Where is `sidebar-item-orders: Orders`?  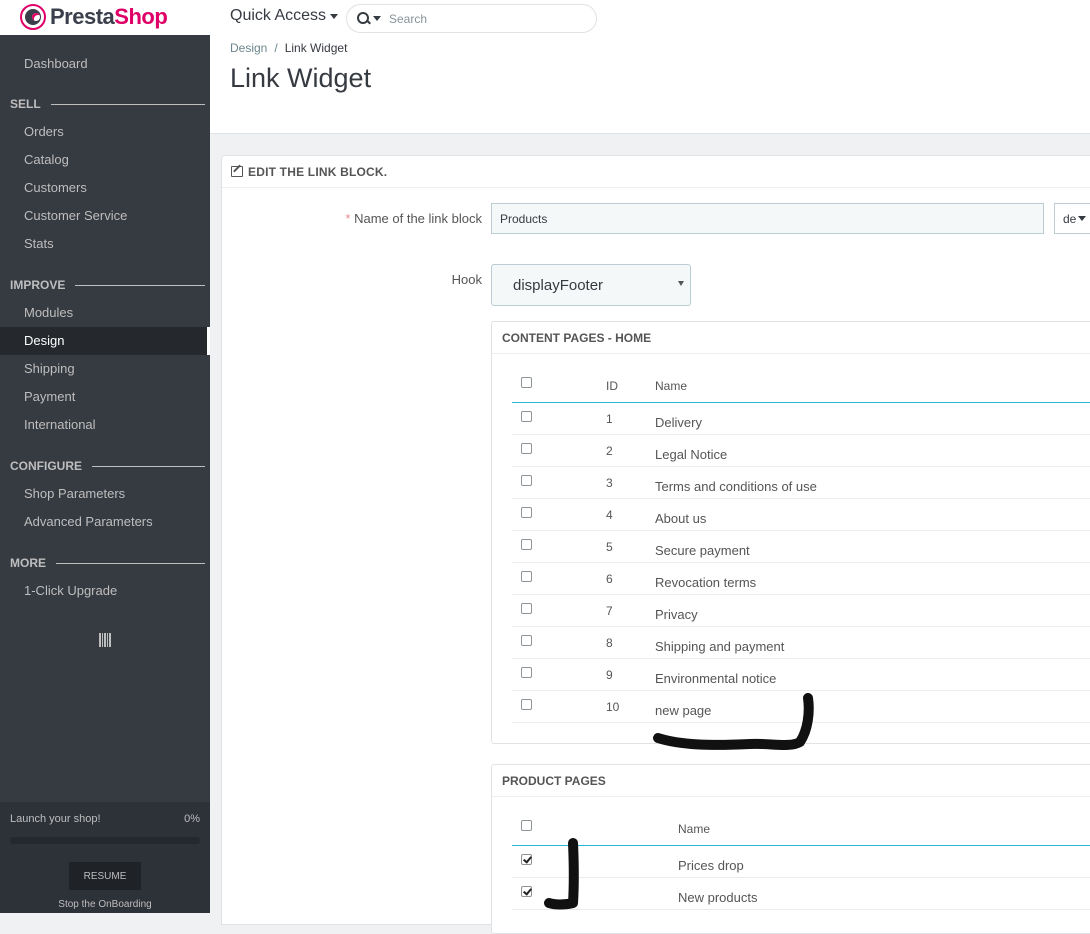
sidebar-item-orders: Orders is located at coordinates (105, 132).